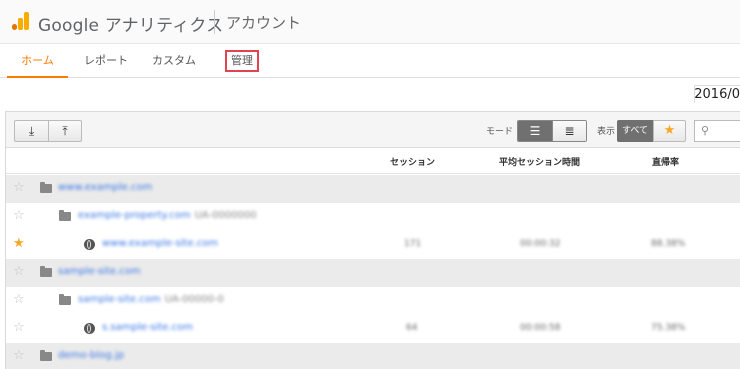  Describe the element at coordinates (242, 61) in the screenshot. I see `tab-admin: 管理` at that location.